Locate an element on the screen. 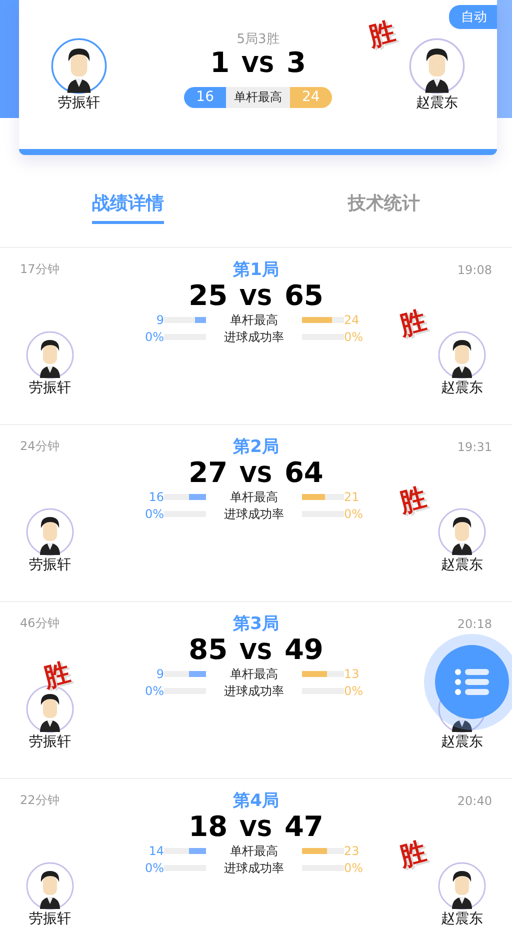  score: 27 is located at coordinates (208, 473).